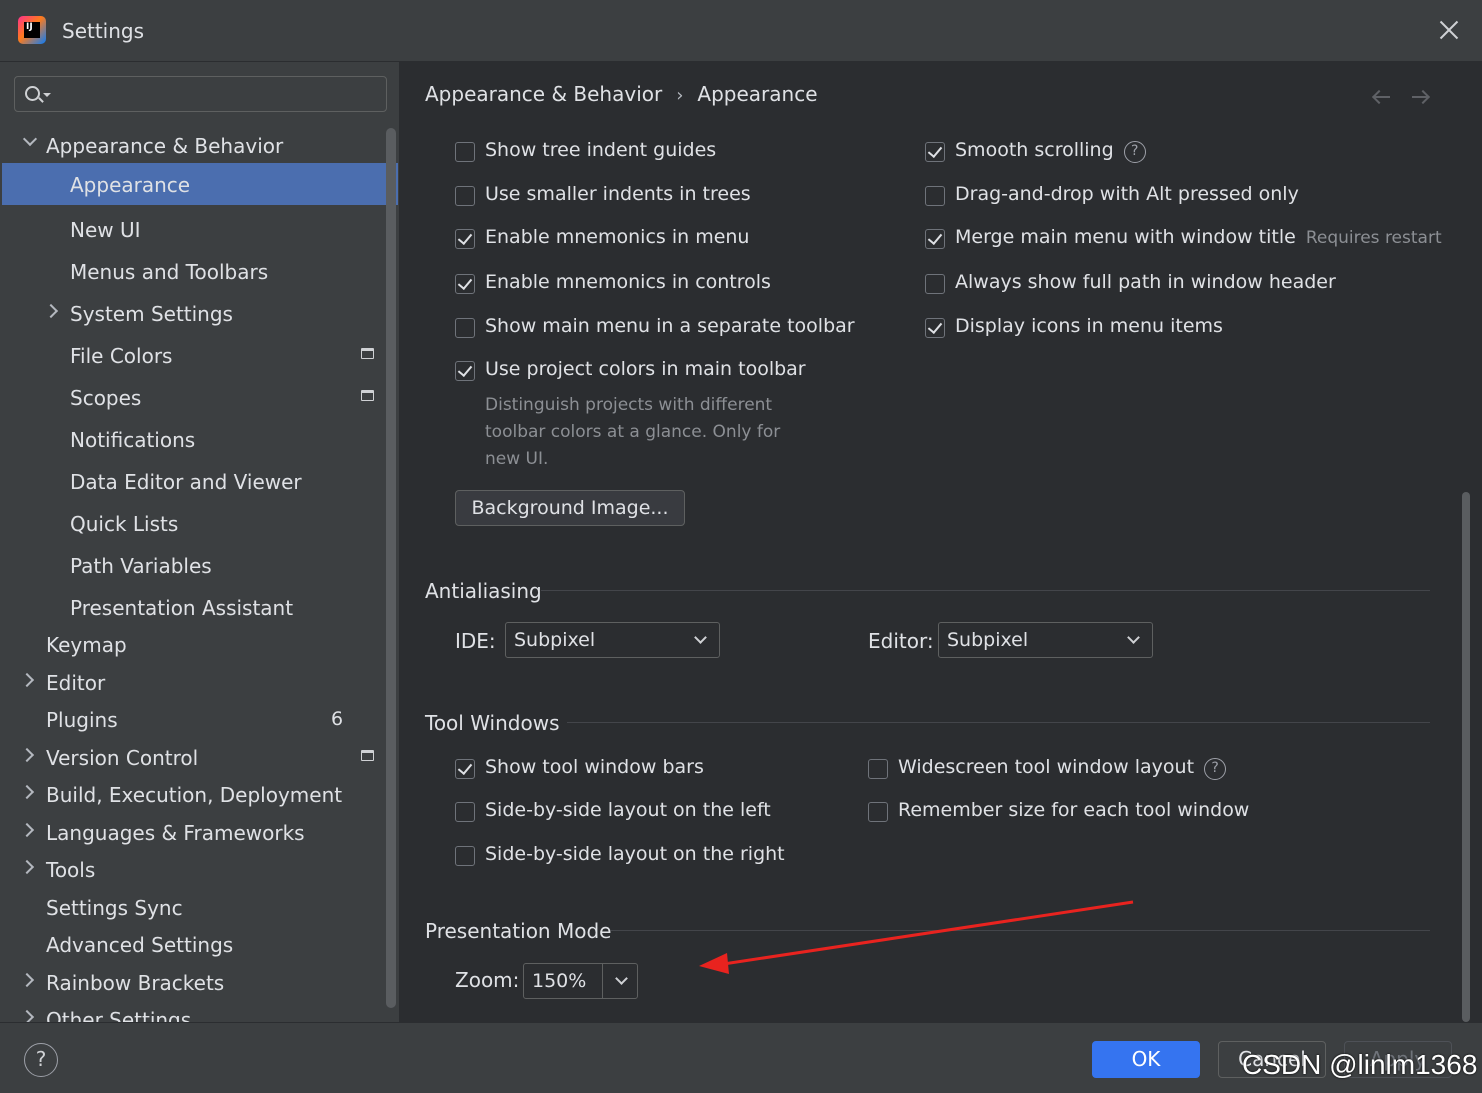 This screenshot has height=1093, width=1482. I want to click on editor-antialiasing-select: Subpixel, so click(1045, 640).